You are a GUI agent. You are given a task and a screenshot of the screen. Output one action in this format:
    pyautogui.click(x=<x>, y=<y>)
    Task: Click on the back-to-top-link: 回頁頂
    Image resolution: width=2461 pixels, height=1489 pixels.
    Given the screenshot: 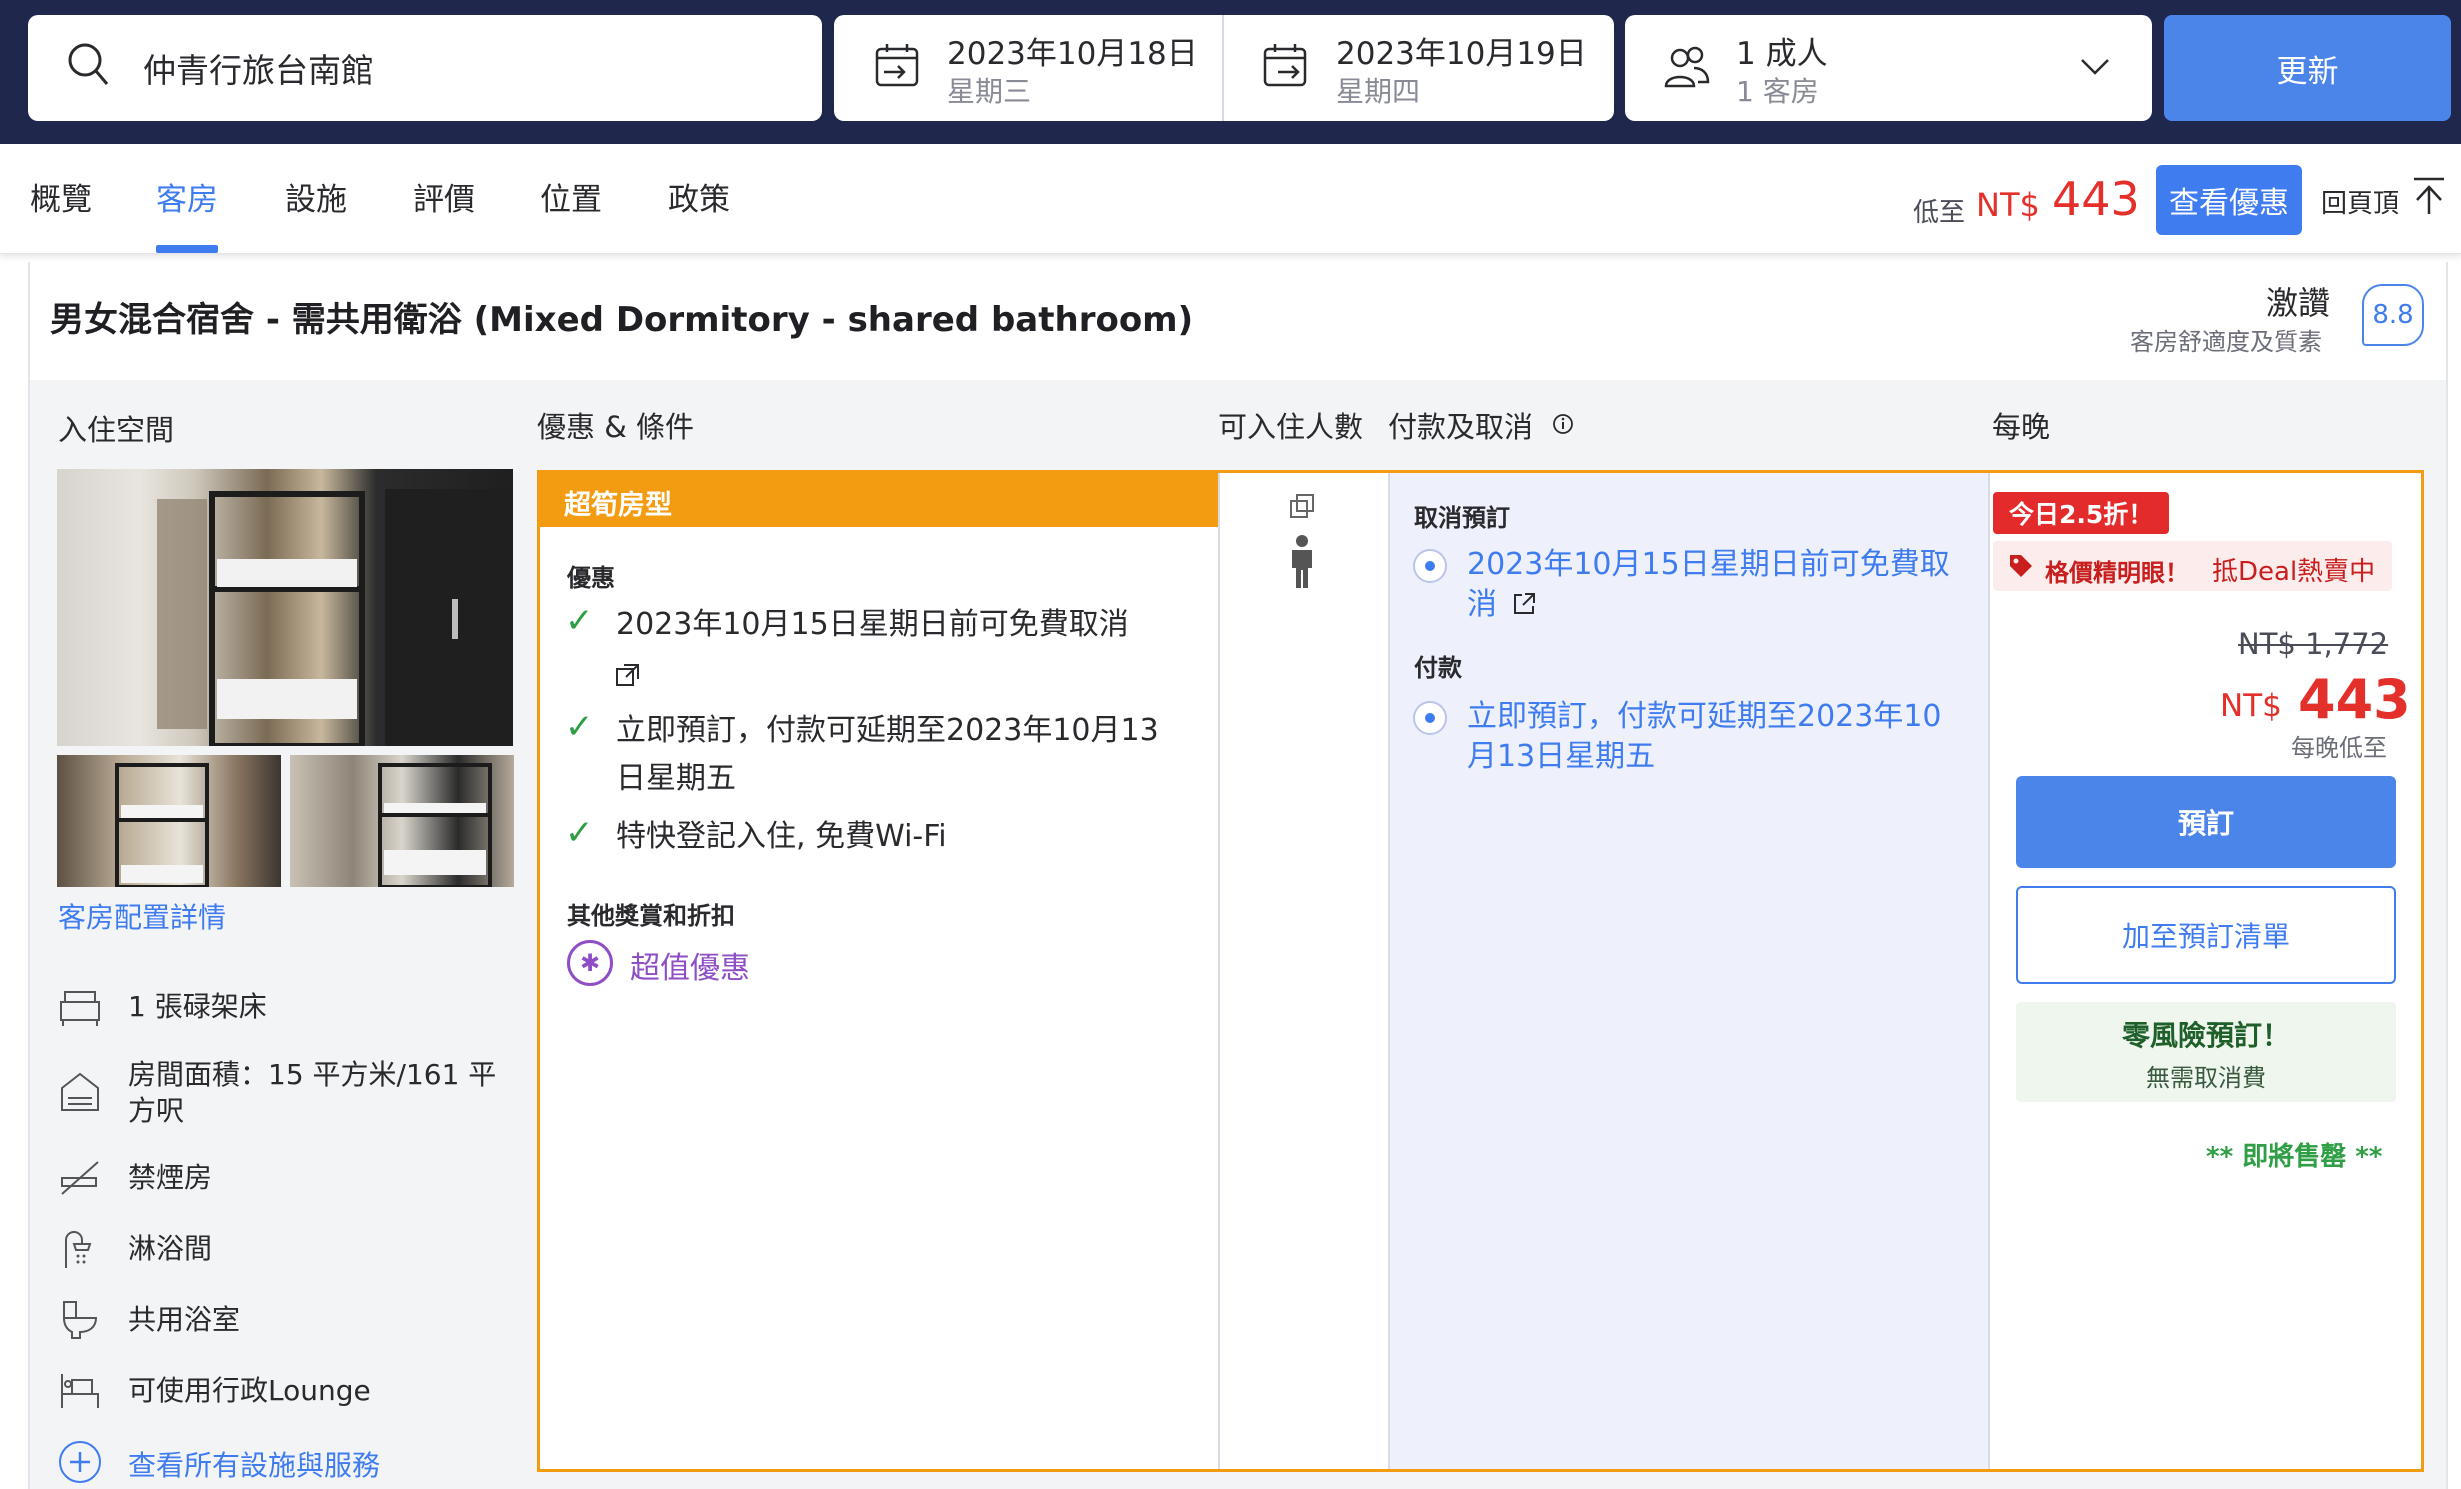 What is the action you would take?
    pyautogui.click(x=2360, y=201)
    